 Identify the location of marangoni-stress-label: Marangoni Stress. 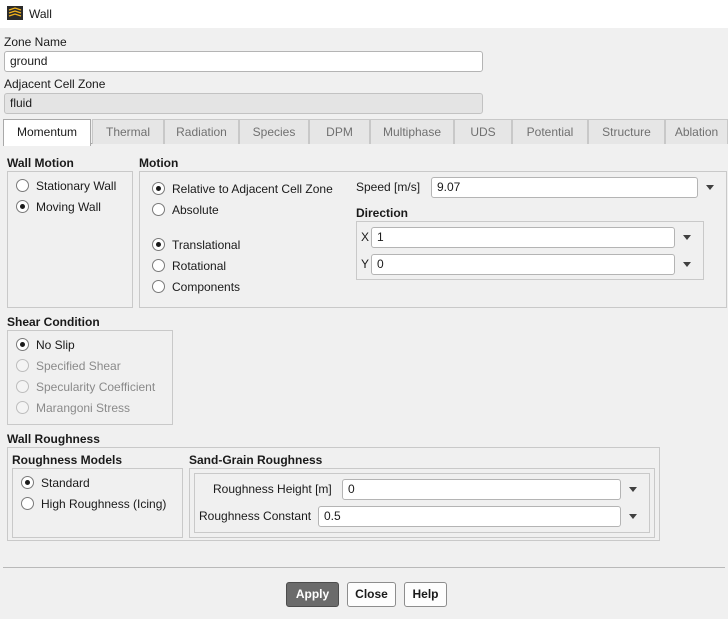
(83, 408).